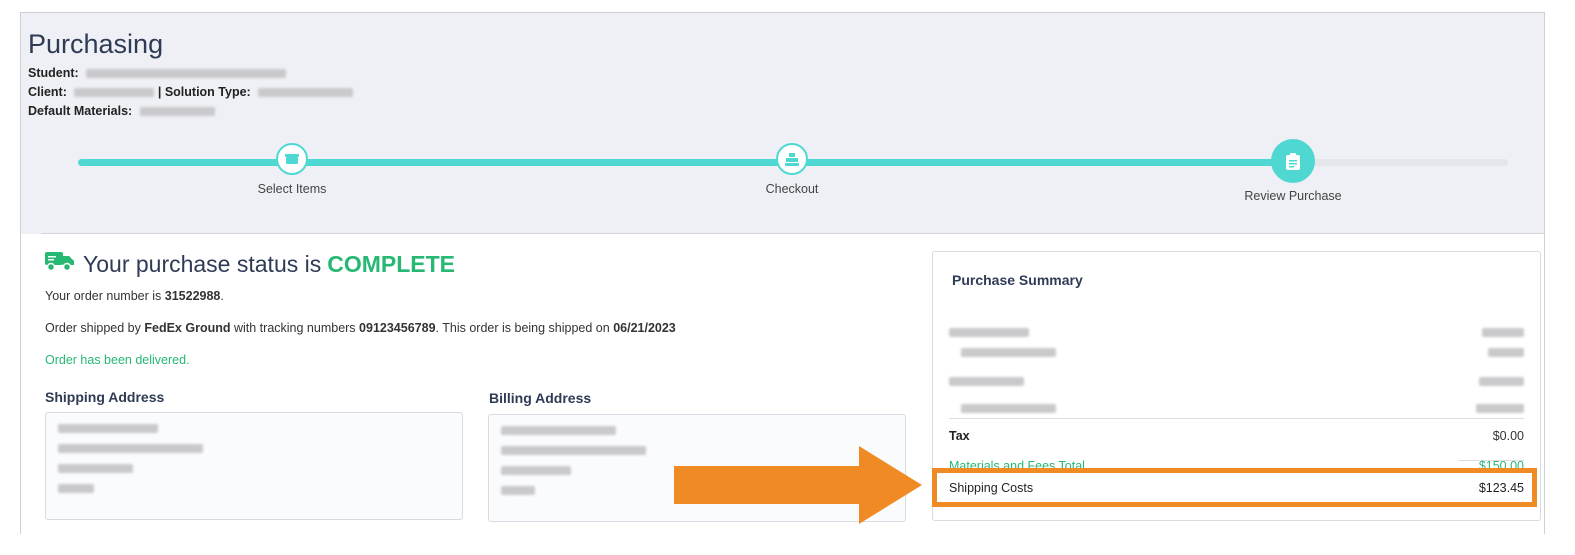 Image resolution: width=1575 pixels, height=555 pixels. I want to click on shipping-costs-highlight-box, so click(1234, 487).